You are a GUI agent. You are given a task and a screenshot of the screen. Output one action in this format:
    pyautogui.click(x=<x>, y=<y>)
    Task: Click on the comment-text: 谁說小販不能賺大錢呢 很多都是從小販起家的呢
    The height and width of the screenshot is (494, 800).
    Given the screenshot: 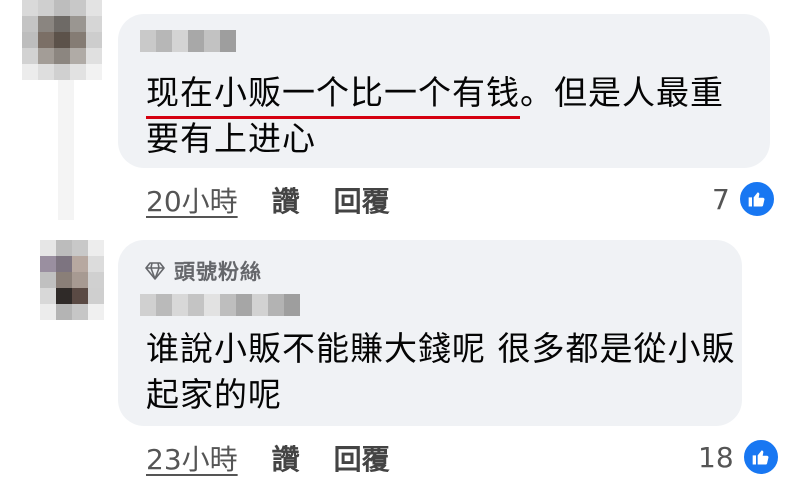 What is the action you would take?
    pyautogui.click(x=441, y=371)
    